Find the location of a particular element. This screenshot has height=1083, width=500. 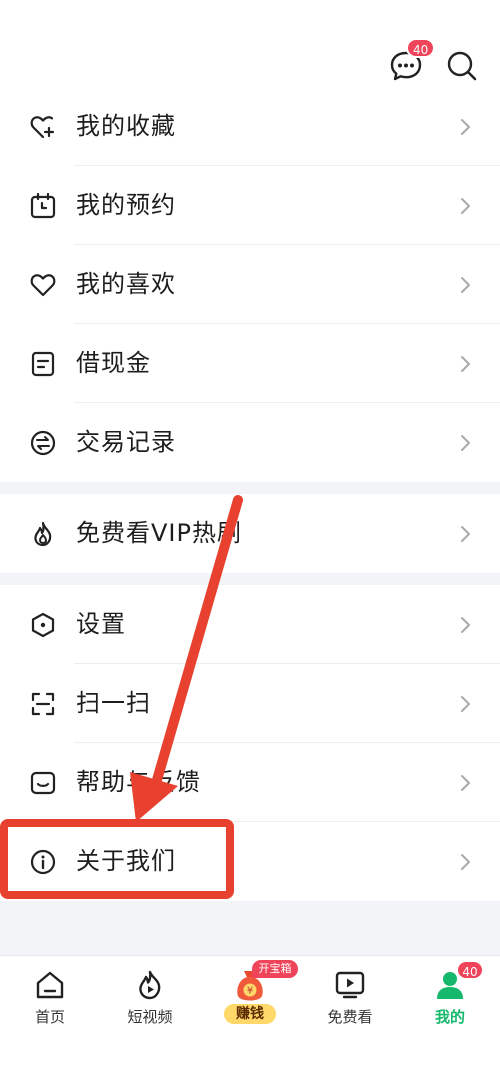

menu-item-free-vip-drama: 免费看VIP热剧 is located at coordinates (250, 533).